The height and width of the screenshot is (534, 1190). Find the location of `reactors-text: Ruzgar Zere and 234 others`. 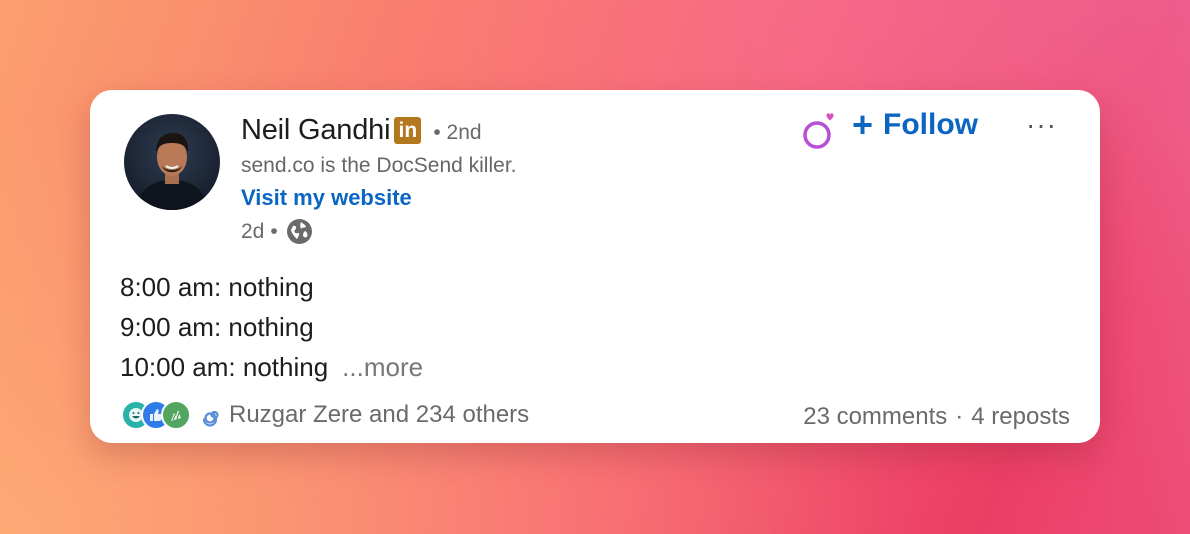

reactors-text: Ruzgar Zere and 234 others is located at coordinates (379, 415).